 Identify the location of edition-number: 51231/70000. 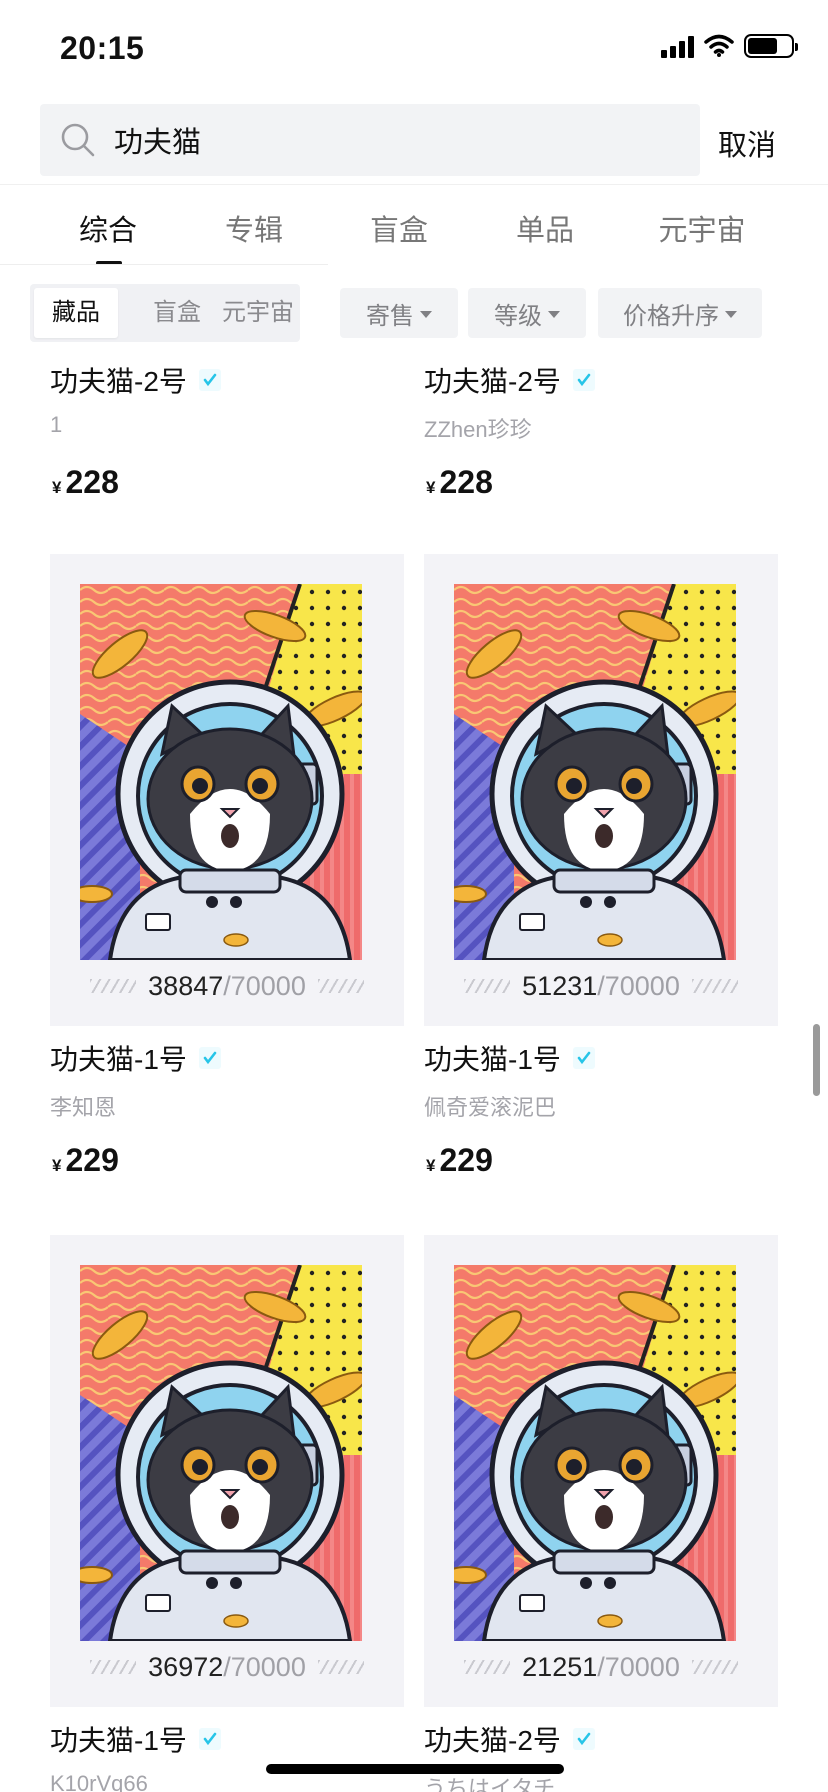
(601, 986).